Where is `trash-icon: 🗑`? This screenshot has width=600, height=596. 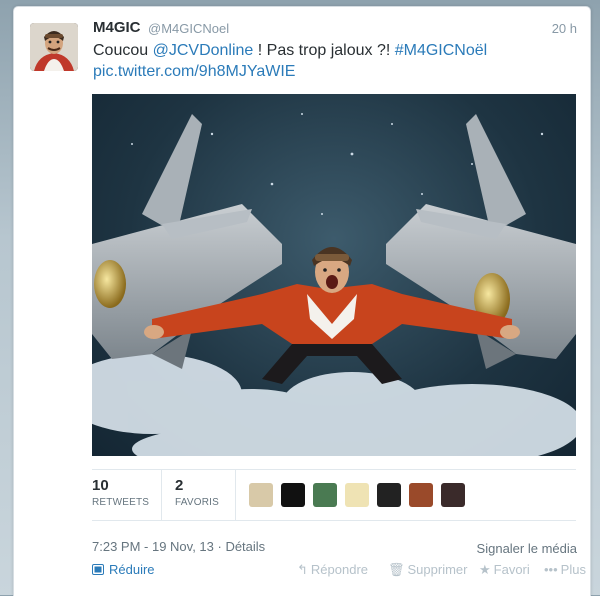 trash-icon: 🗑 is located at coordinates (396, 569).